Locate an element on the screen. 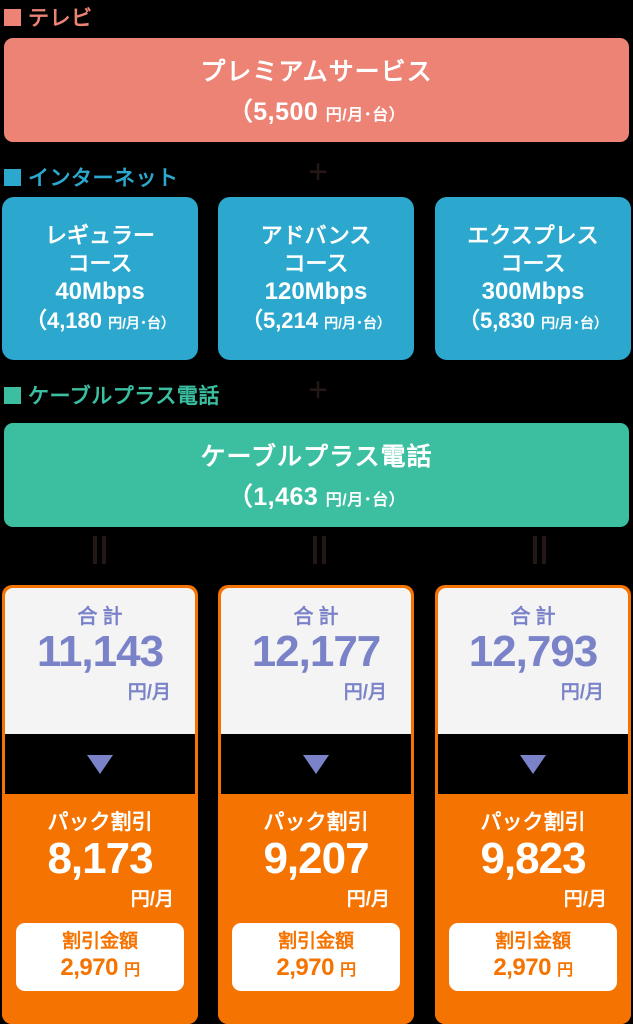 The image size is (633, 1024). course-price: （5,214 円/月･台） is located at coordinates (316, 321).